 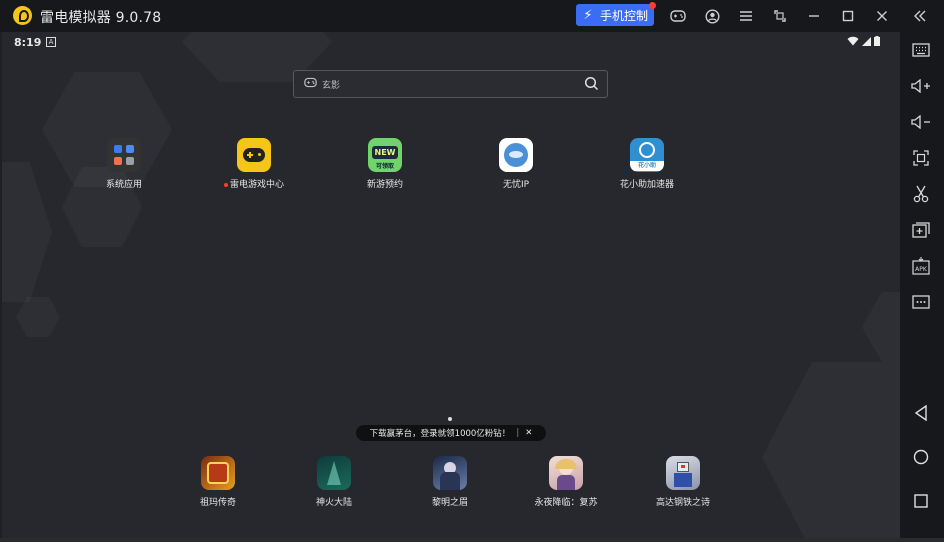 What do you see at coordinates (472, 540) in the screenshot?
I see `bottom-edge` at bounding box center [472, 540].